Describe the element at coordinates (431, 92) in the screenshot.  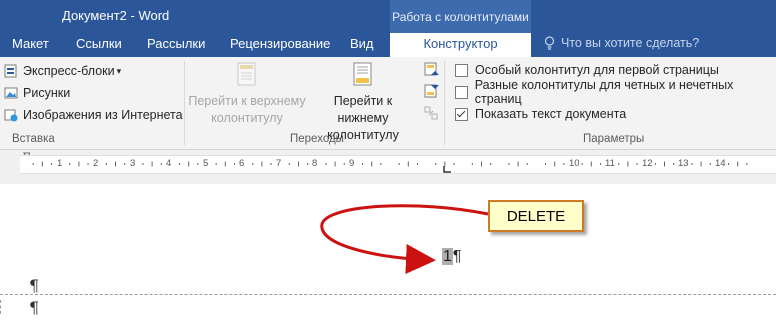
I see `next-section-icon` at that location.